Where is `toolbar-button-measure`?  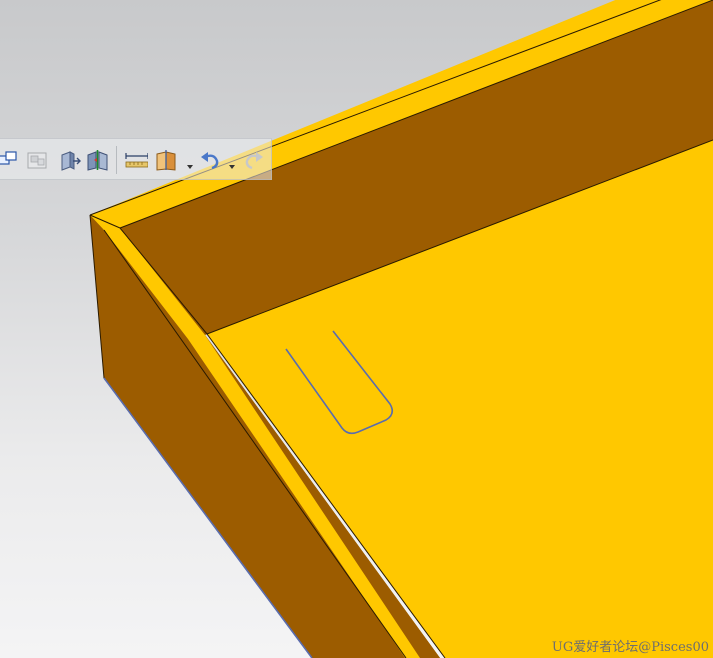
toolbar-button-measure is located at coordinates (136, 160).